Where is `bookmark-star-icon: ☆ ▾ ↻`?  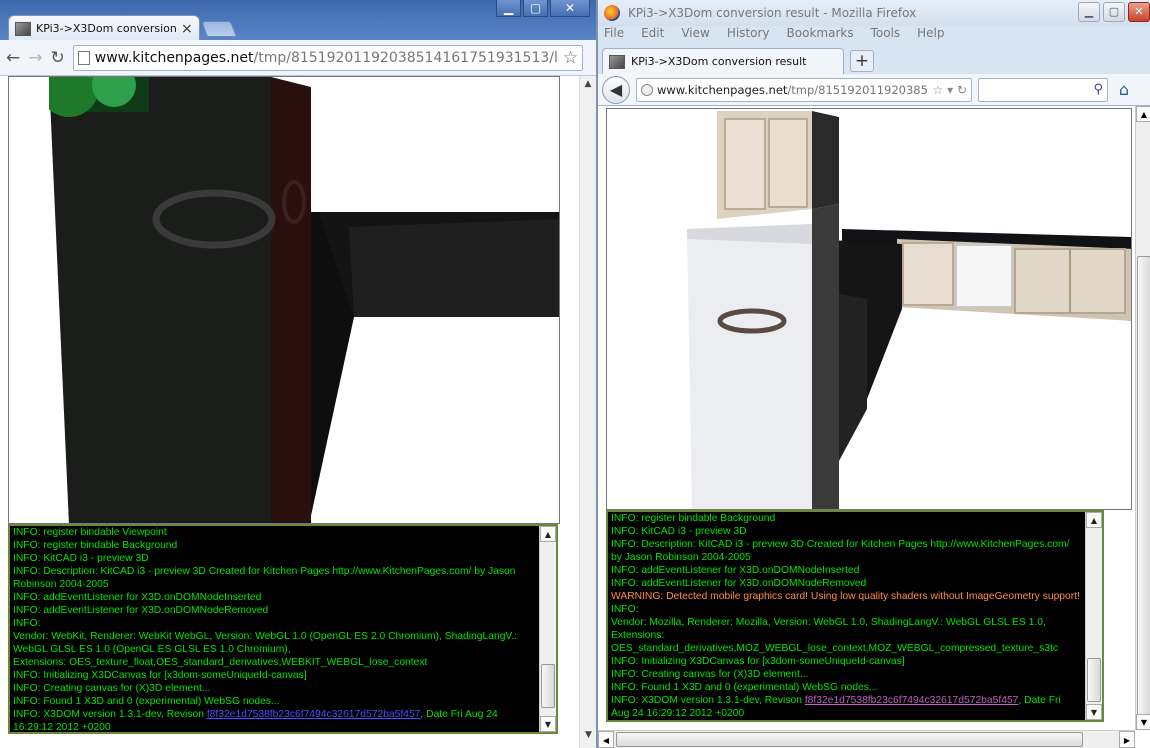
bookmark-star-icon: ☆ ▾ ↻ is located at coordinates (950, 90).